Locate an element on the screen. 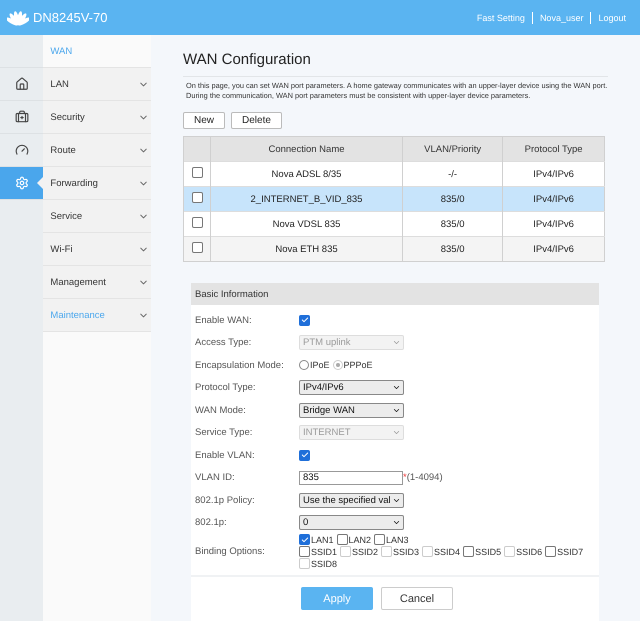 Image resolution: width=640 pixels, height=621 pixels. home-icon is located at coordinates (21, 84).